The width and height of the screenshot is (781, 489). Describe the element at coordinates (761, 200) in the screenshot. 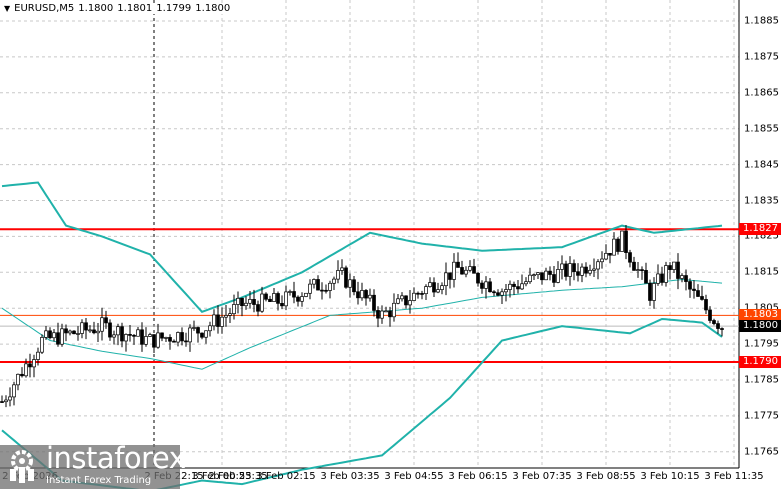

I see `price-tick-label: 1.1835` at that location.